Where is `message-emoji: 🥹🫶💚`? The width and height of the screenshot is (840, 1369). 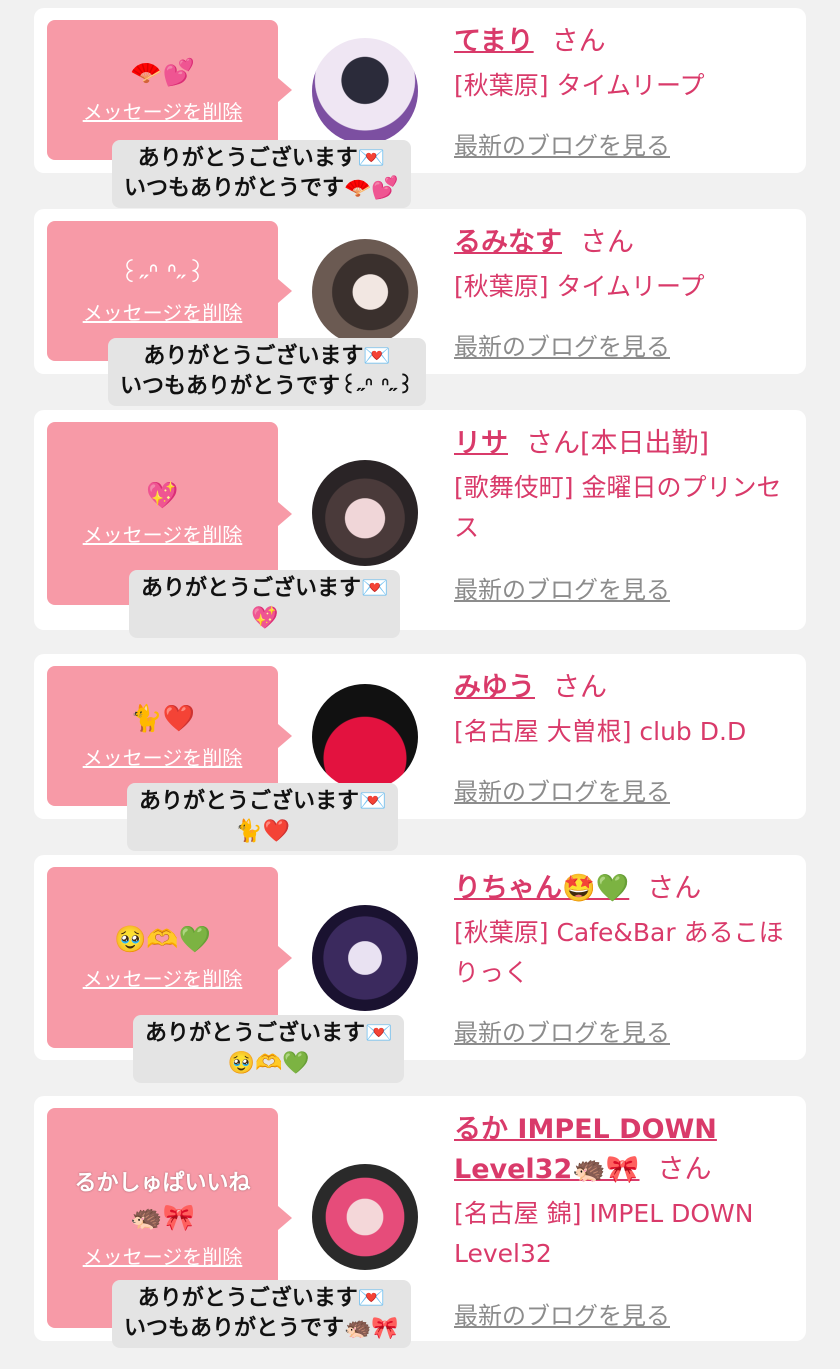 message-emoji: 🥹🫶💚 is located at coordinates (162, 940).